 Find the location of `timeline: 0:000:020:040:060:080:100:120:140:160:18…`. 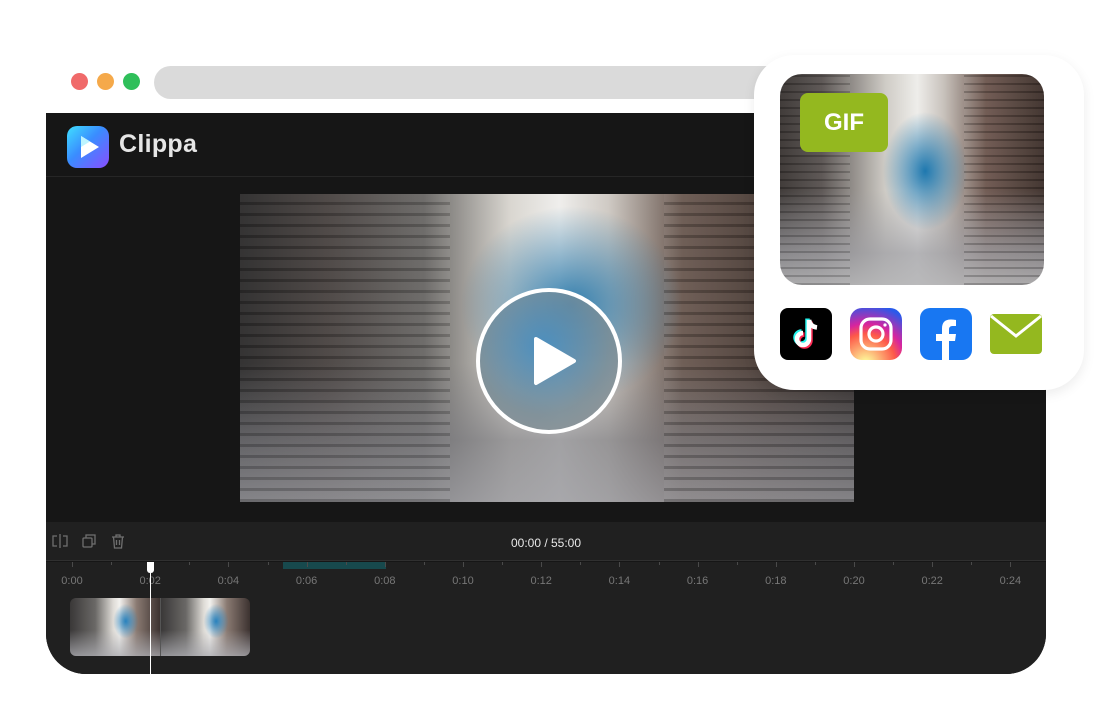

timeline: 0:000:020:040:060:080:100:120:140:160:18… is located at coordinates (546, 618).